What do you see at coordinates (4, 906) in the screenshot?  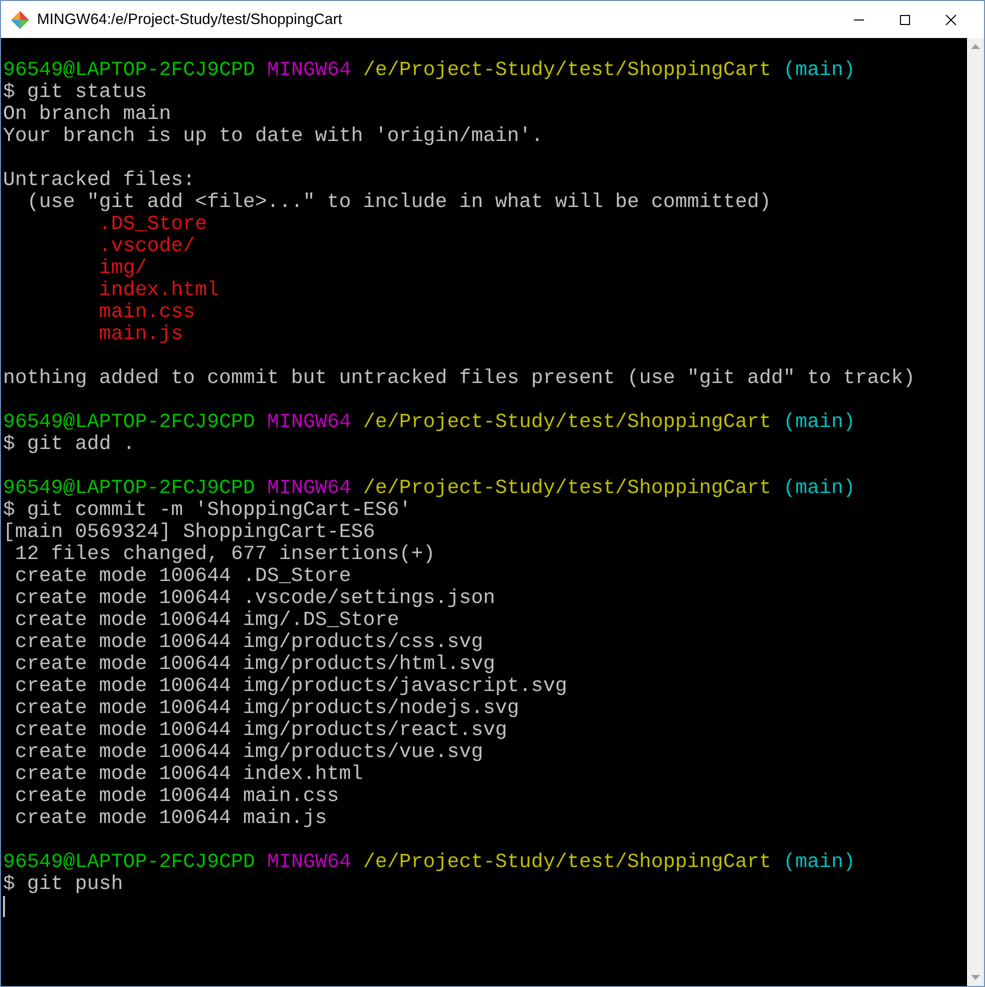 I see `text-cursor` at bounding box center [4, 906].